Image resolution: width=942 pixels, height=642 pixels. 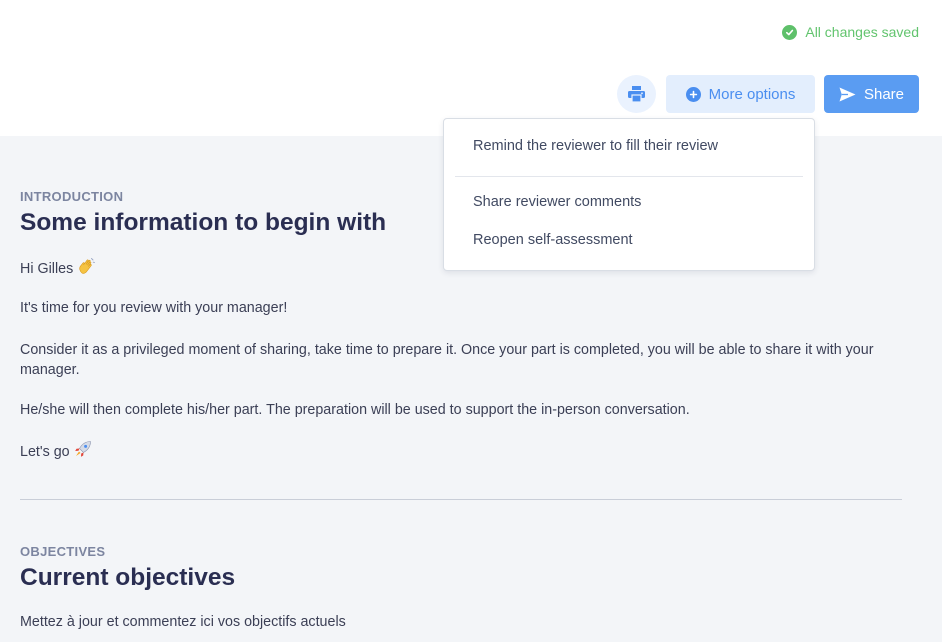 I want to click on save-status: All changes saved, so click(x=850, y=32).